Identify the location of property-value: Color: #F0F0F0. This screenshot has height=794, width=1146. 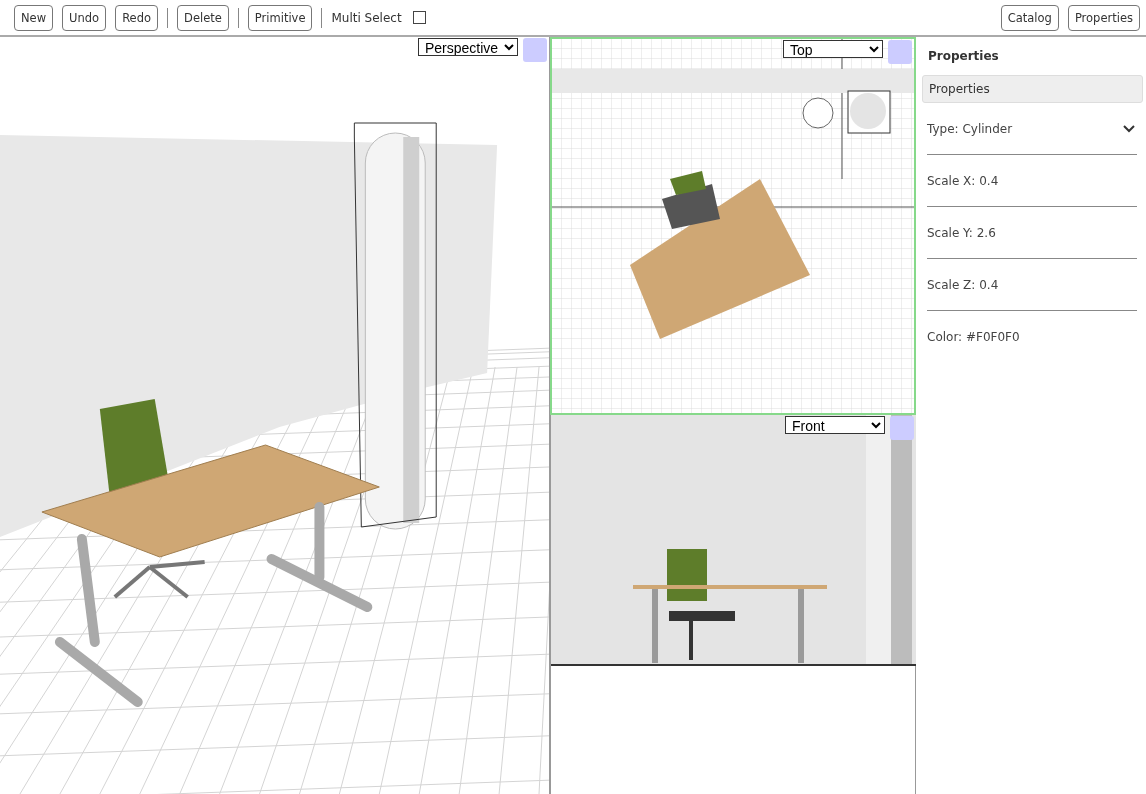
(973, 336).